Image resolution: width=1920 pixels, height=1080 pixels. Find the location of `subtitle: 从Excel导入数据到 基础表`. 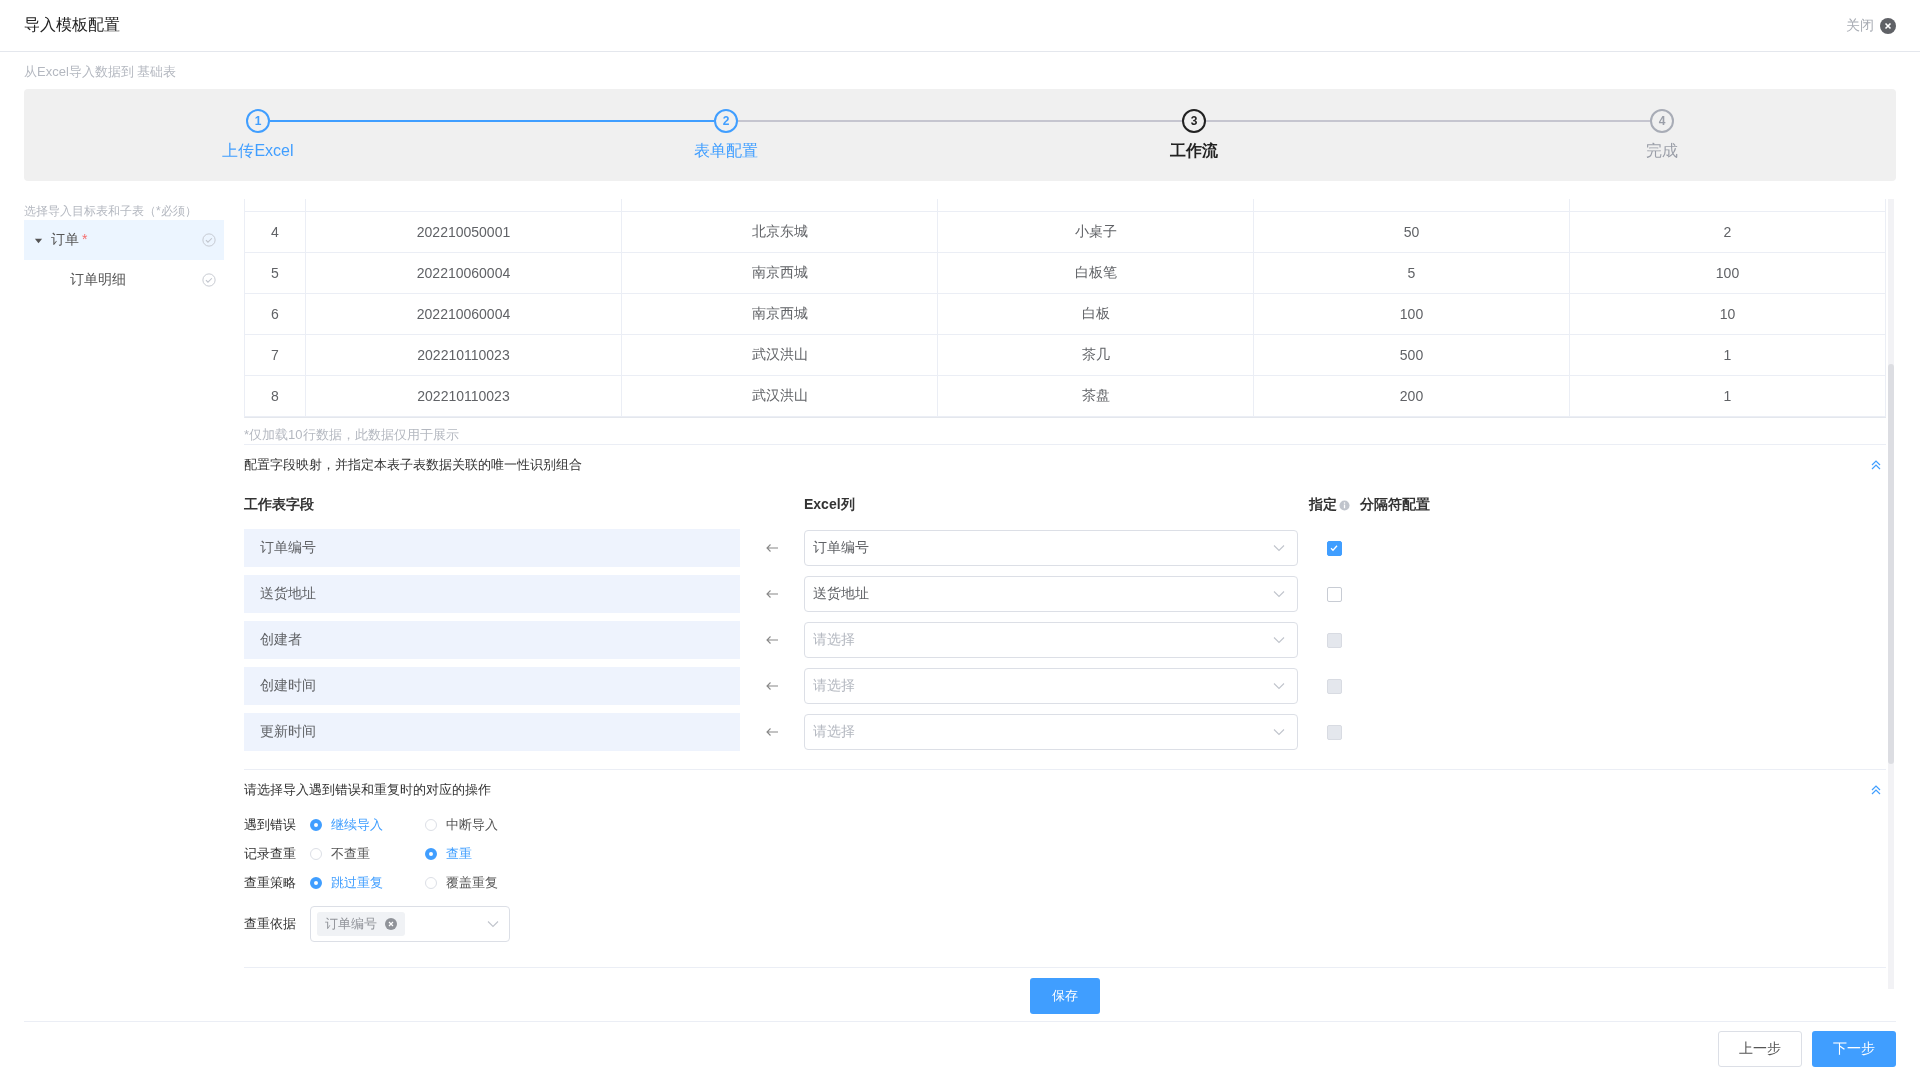

subtitle: 从Excel导入数据到 基础表 is located at coordinates (100, 72).